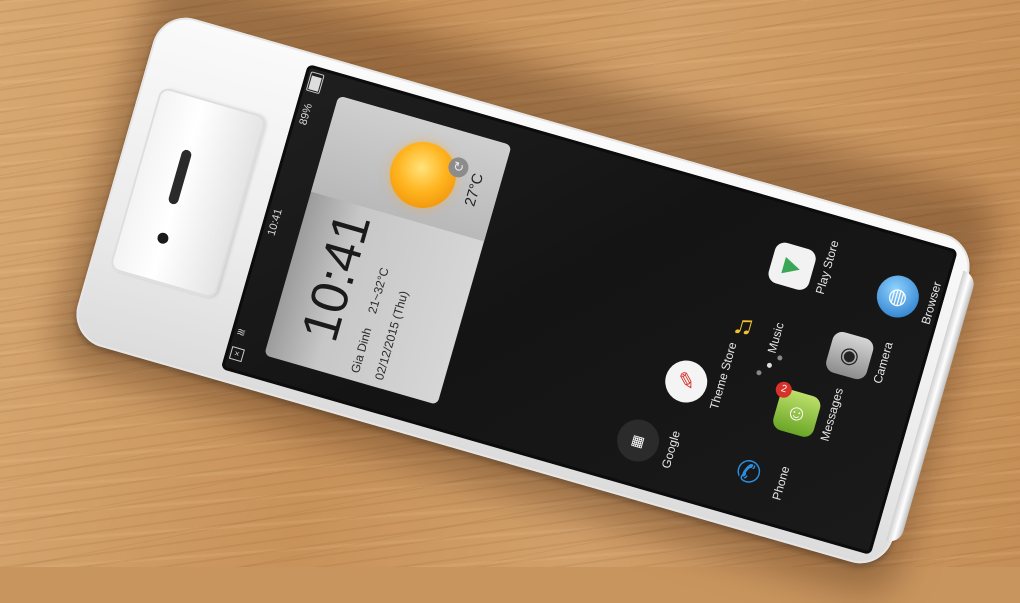  Describe the element at coordinates (180, 177) in the screenshot. I see `earpiece-speaker` at that location.